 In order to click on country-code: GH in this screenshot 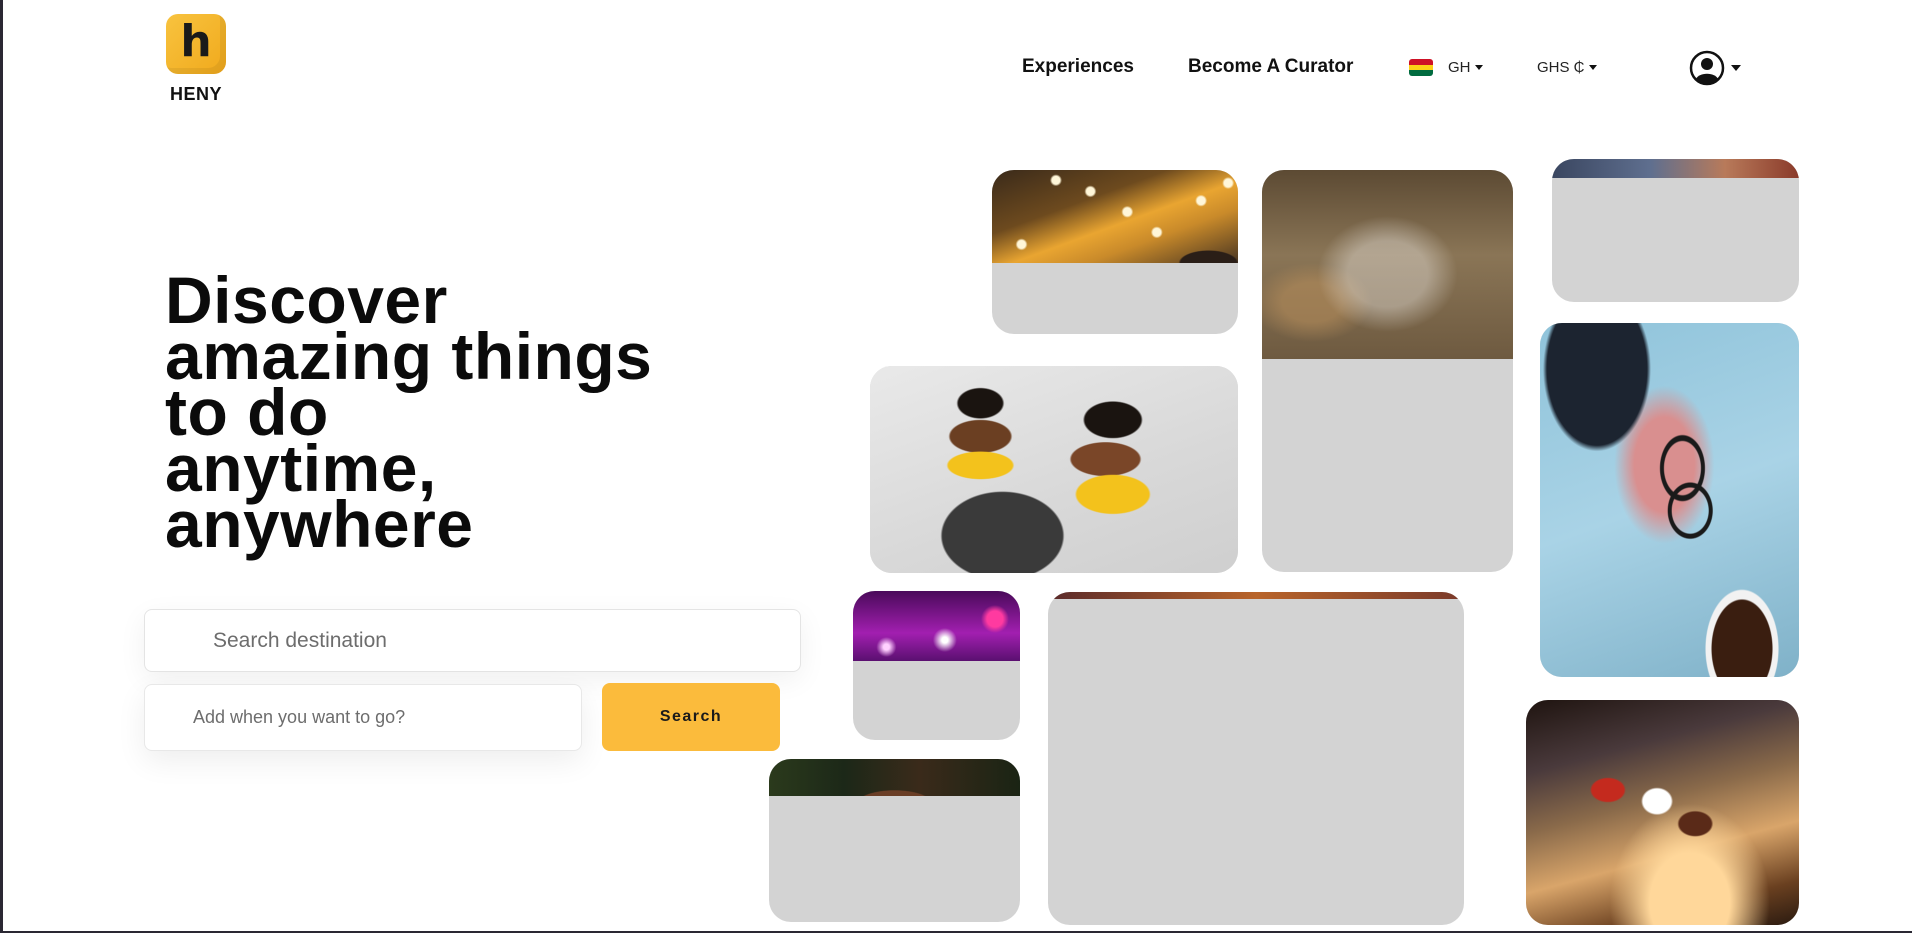, I will do `click(1459, 67)`.